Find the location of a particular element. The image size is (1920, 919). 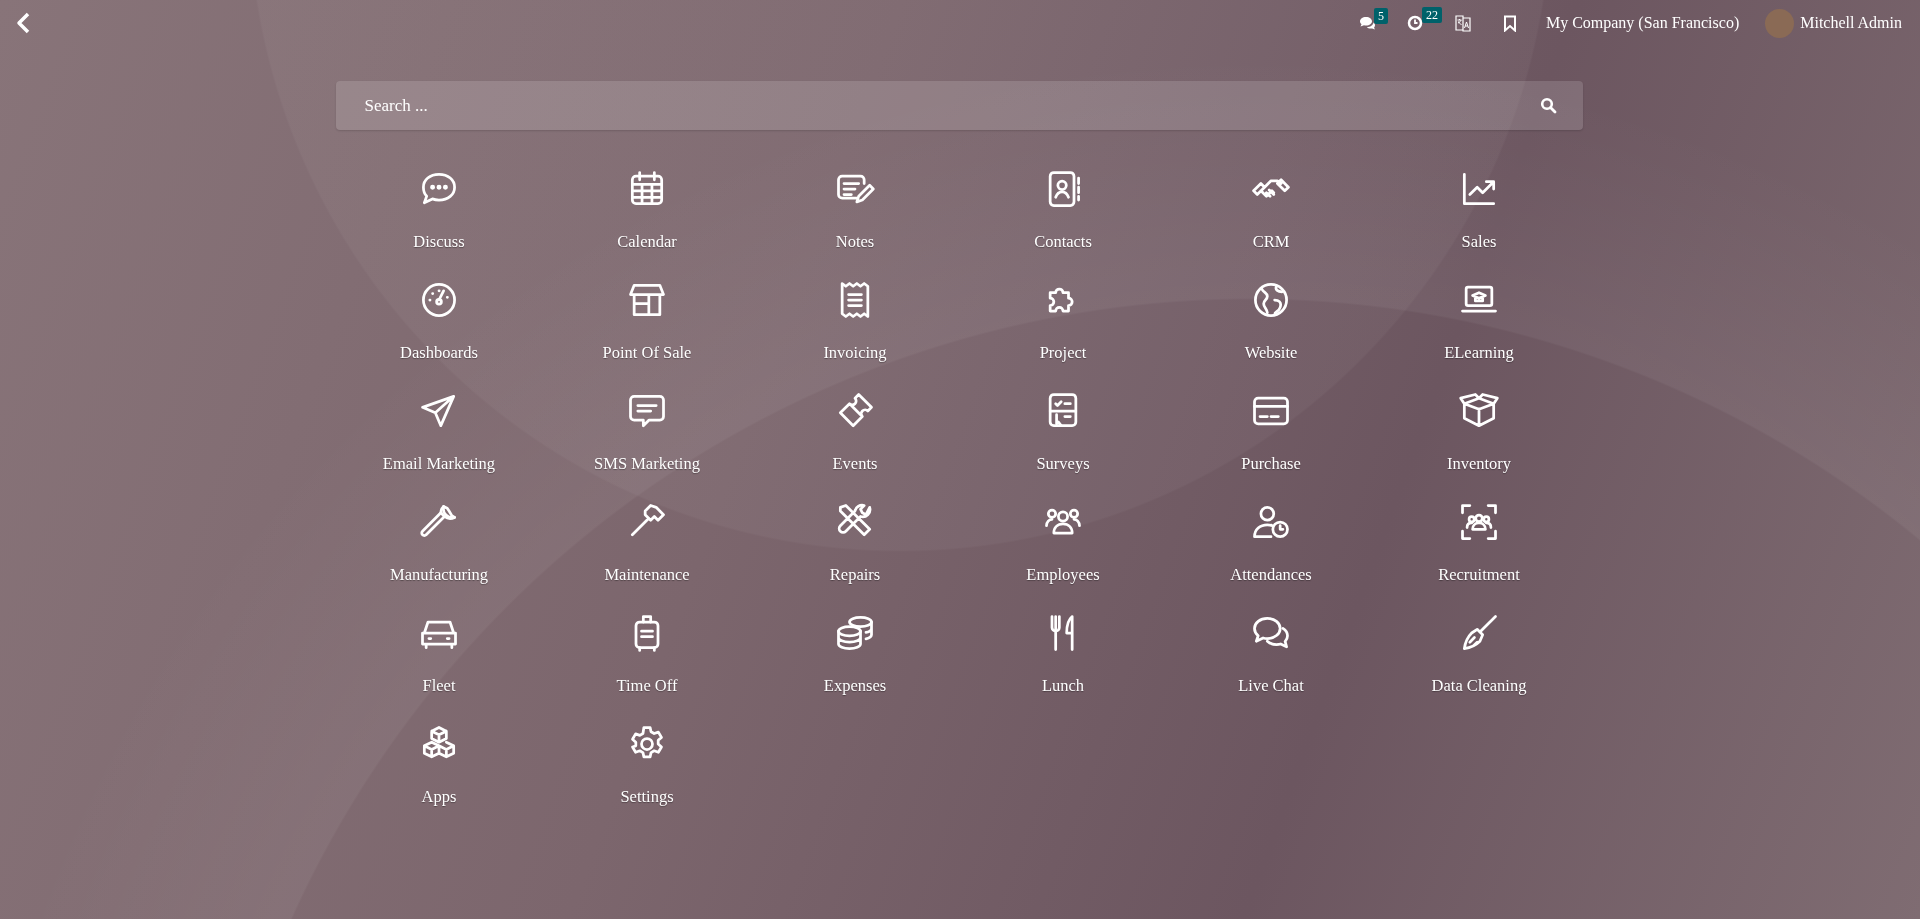

app-launcher: Settings is located at coordinates (647, 775).